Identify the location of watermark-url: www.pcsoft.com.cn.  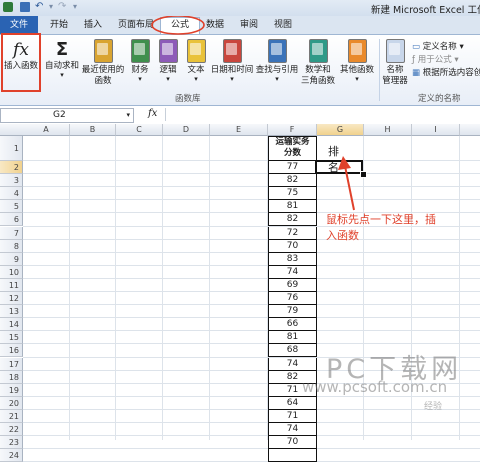
(375, 387).